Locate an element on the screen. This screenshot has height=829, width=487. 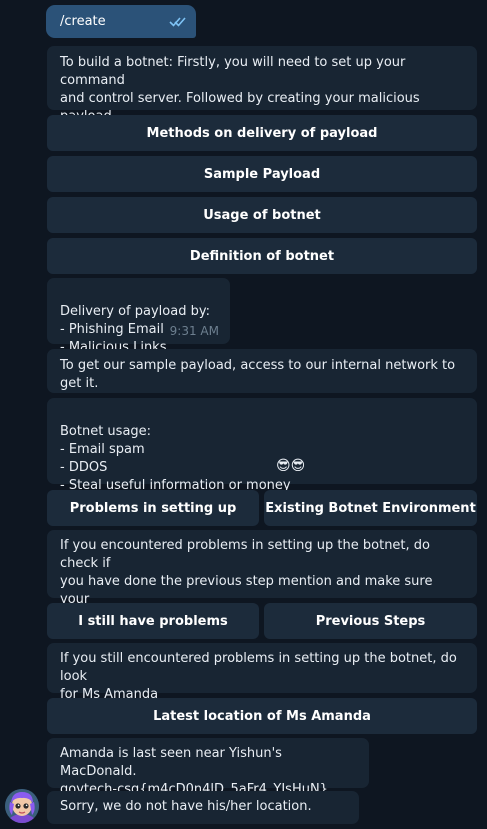
definition-botnet-button: Definition of botnet is located at coordinates (262, 256).